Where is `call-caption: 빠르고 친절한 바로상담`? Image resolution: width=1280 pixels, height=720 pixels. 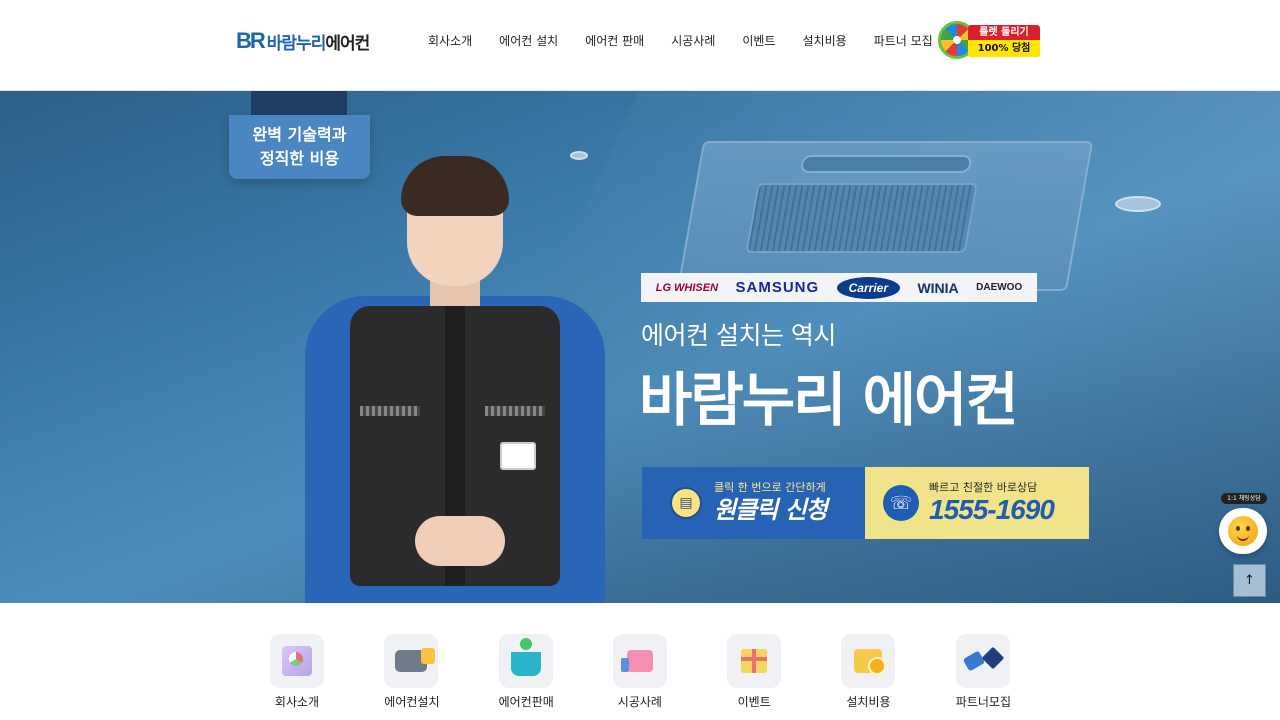
call-caption: 빠르고 친절한 바로상담 is located at coordinates (983, 487).